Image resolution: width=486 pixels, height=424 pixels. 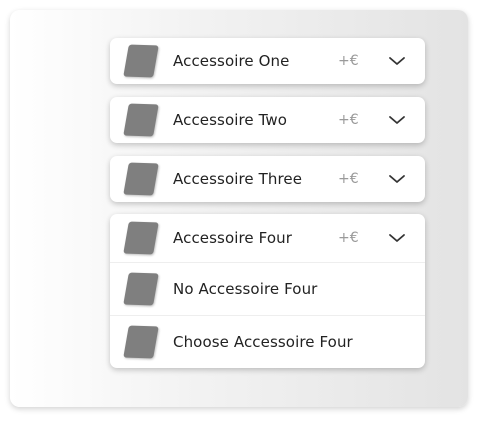 What do you see at coordinates (245, 289) in the screenshot?
I see `option-label: No Accessoire Four` at bounding box center [245, 289].